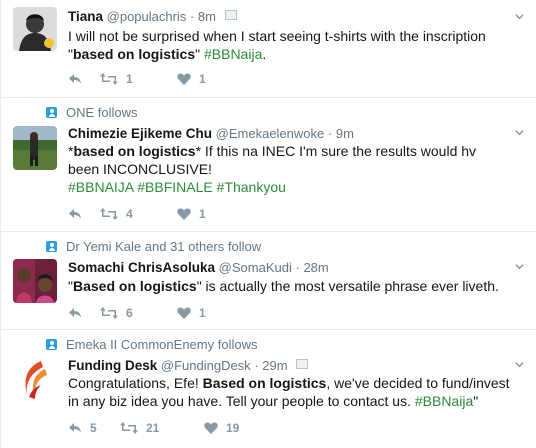 This screenshot has height=448, width=536. I want to click on retweet-count: 4, so click(129, 214).